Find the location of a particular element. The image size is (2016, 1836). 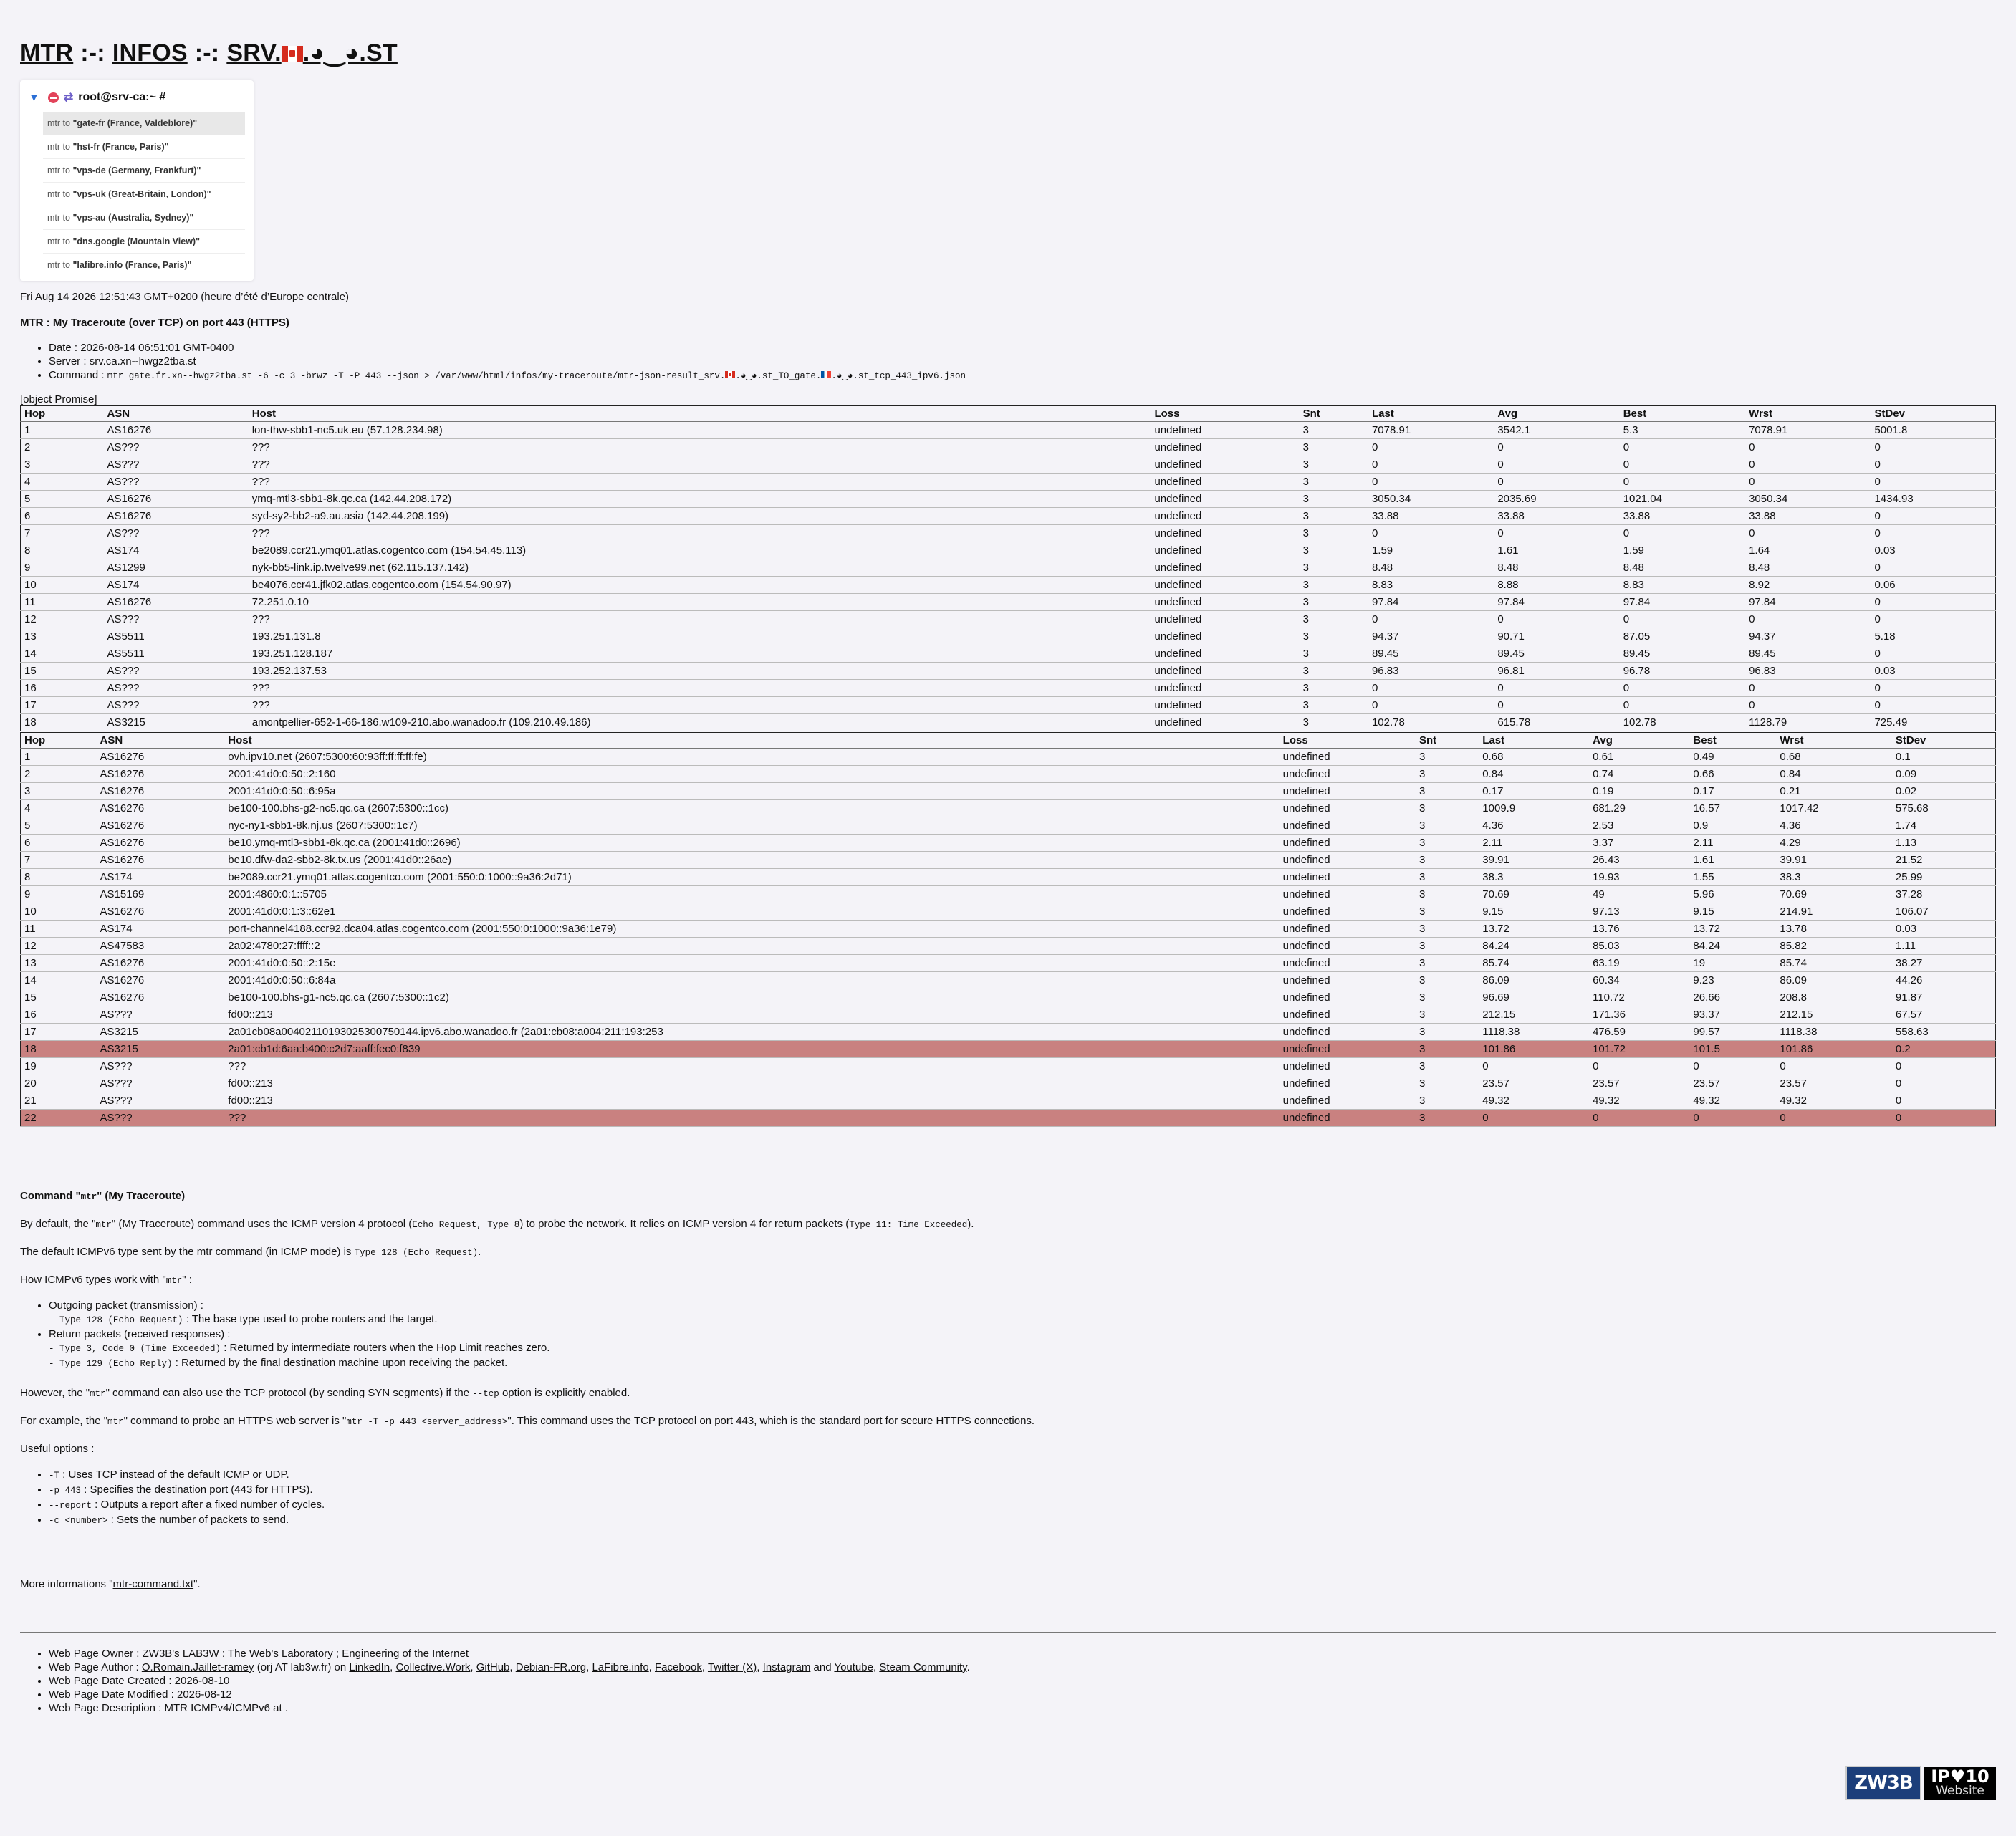

table-cell: 558.63 is located at coordinates (1943, 1032).